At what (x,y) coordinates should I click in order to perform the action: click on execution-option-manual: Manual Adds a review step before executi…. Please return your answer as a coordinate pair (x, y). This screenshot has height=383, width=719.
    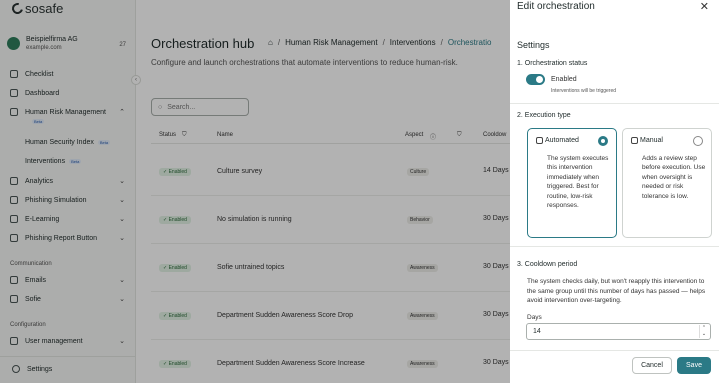
    Looking at the image, I should click on (667, 183).